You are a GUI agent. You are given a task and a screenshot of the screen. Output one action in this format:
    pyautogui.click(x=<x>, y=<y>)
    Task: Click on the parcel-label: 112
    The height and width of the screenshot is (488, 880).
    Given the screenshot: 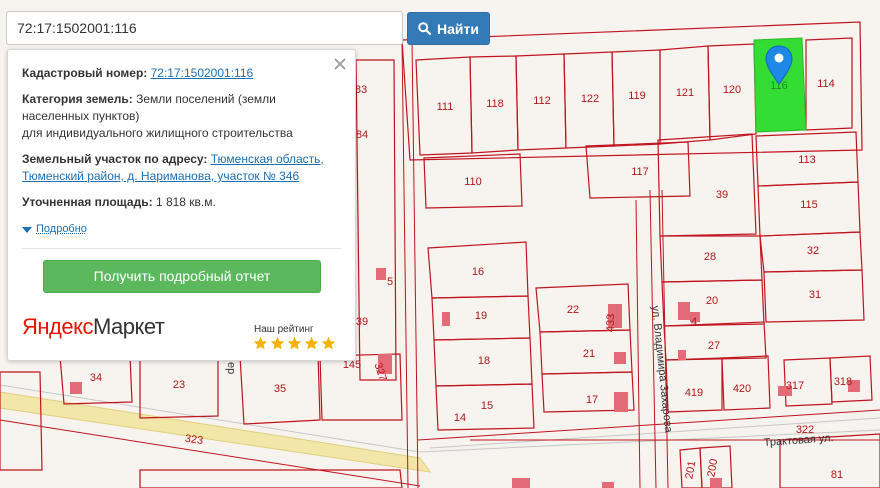 What is the action you would take?
    pyautogui.click(x=542, y=101)
    